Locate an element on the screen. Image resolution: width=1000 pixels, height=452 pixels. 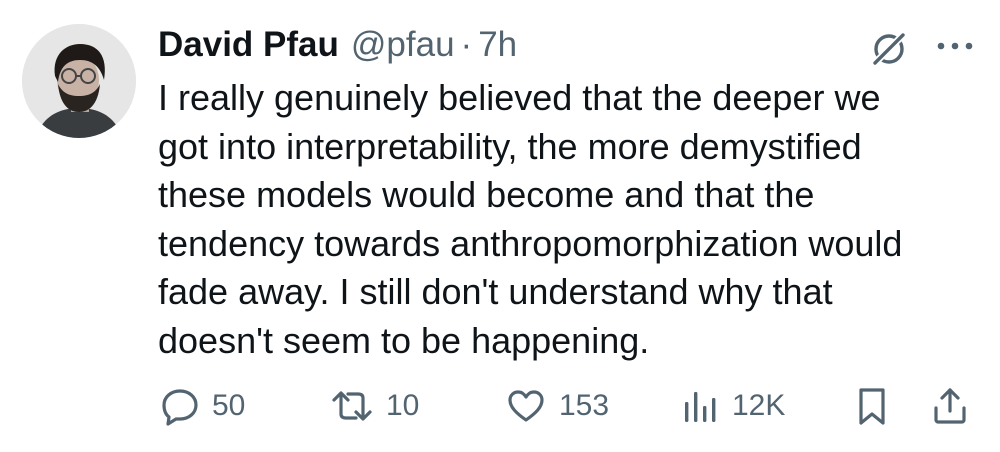
views-button: 12K is located at coordinates (732, 406).